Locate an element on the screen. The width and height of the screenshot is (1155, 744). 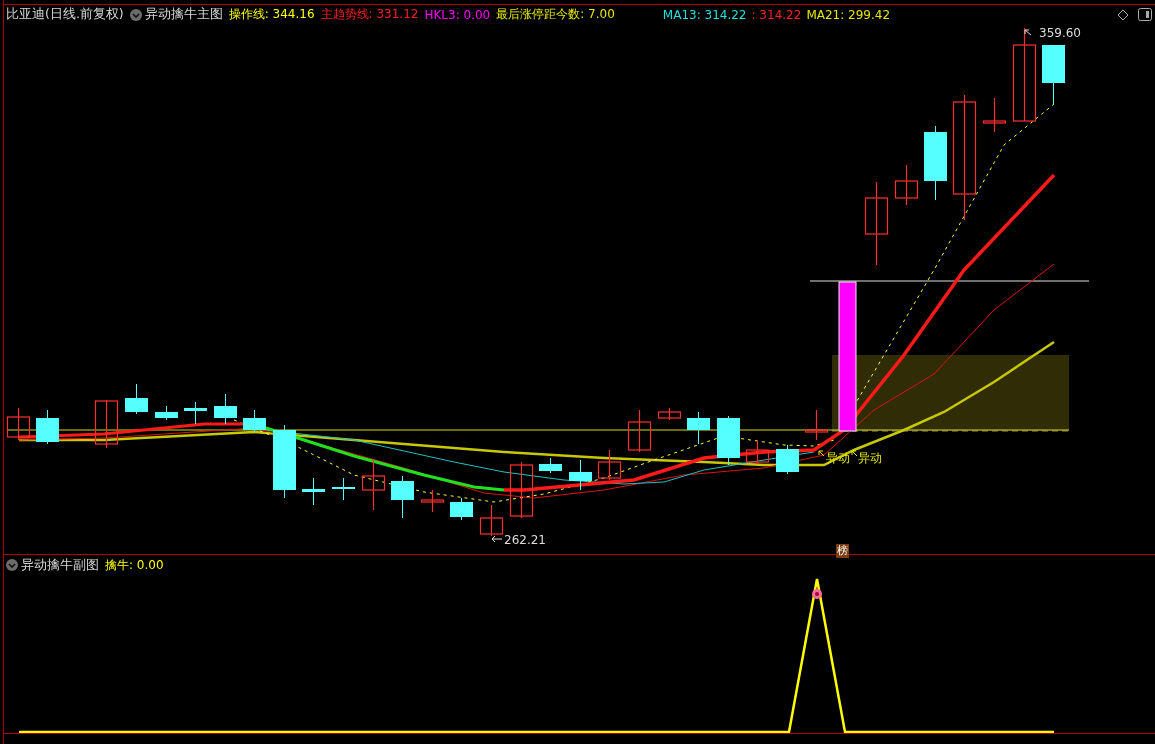
ma-value: : 314.22 is located at coordinates (776, 14).